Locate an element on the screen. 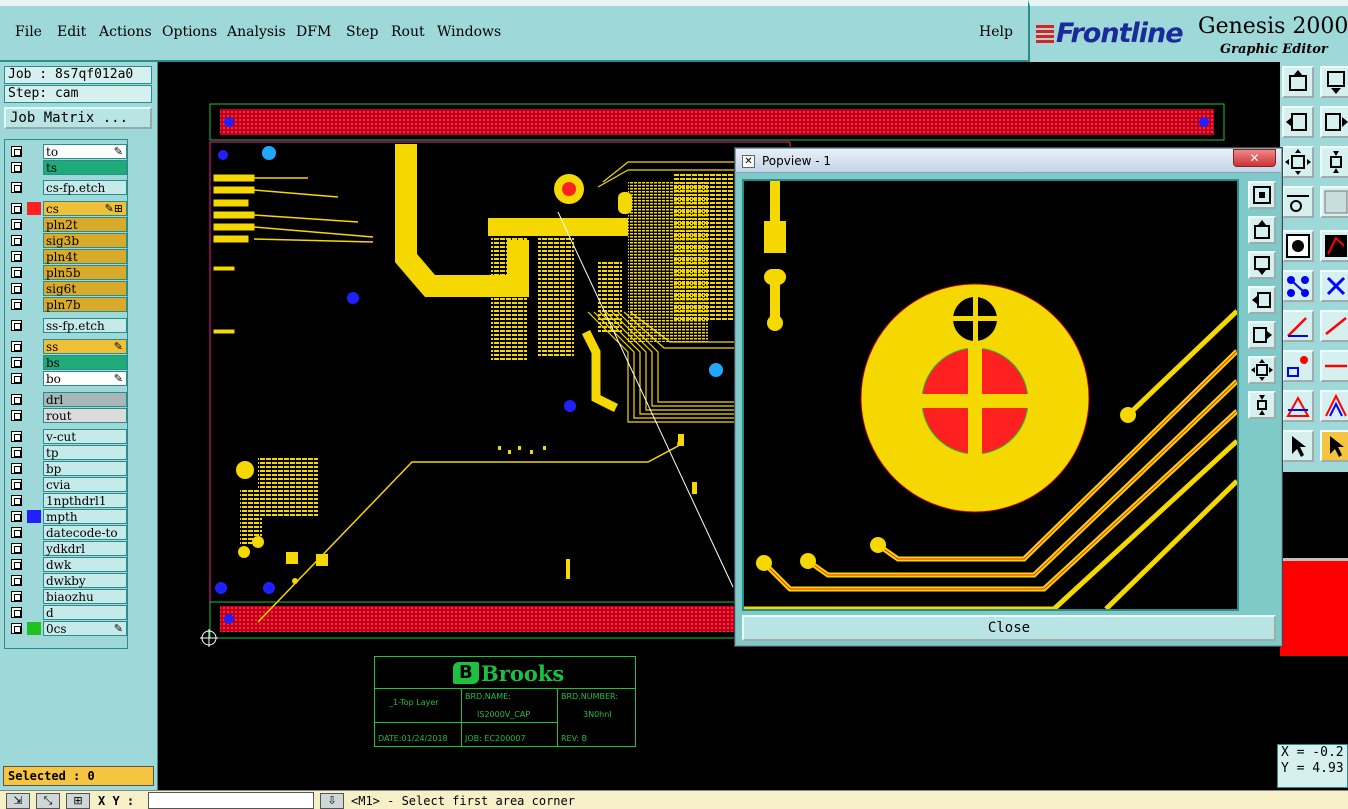  menu-edit: Edit is located at coordinates (71, 32).